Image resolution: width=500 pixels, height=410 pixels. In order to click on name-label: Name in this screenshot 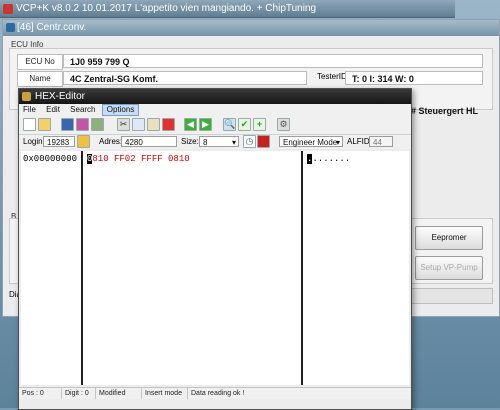, I will do `click(40, 79)`.